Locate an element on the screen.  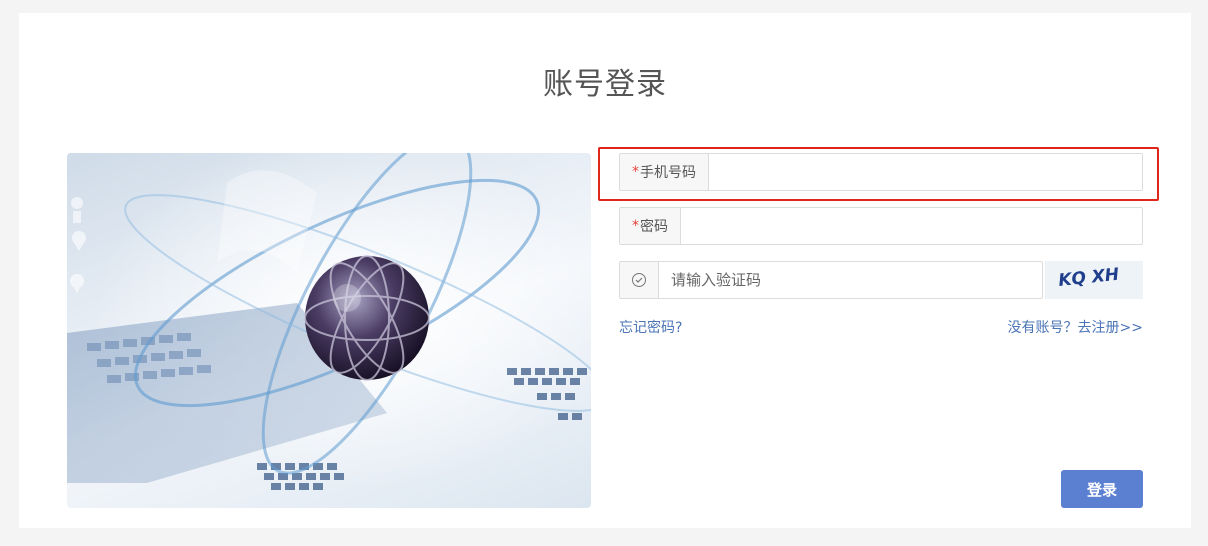
phone-label: * 手机号码 is located at coordinates (664, 172).